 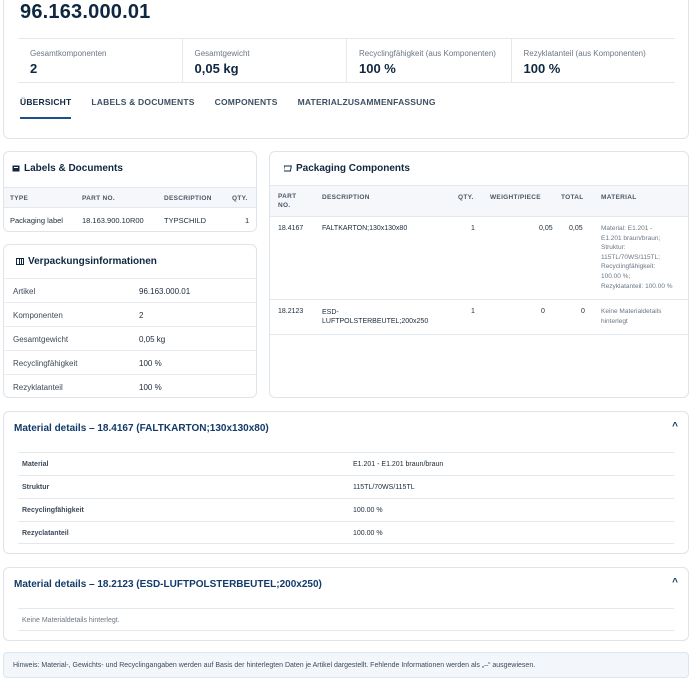 What do you see at coordinates (130, 338) in the screenshot?
I see `info-row-weight: Gesamtgewicht 0,05 kg` at bounding box center [130, 338].